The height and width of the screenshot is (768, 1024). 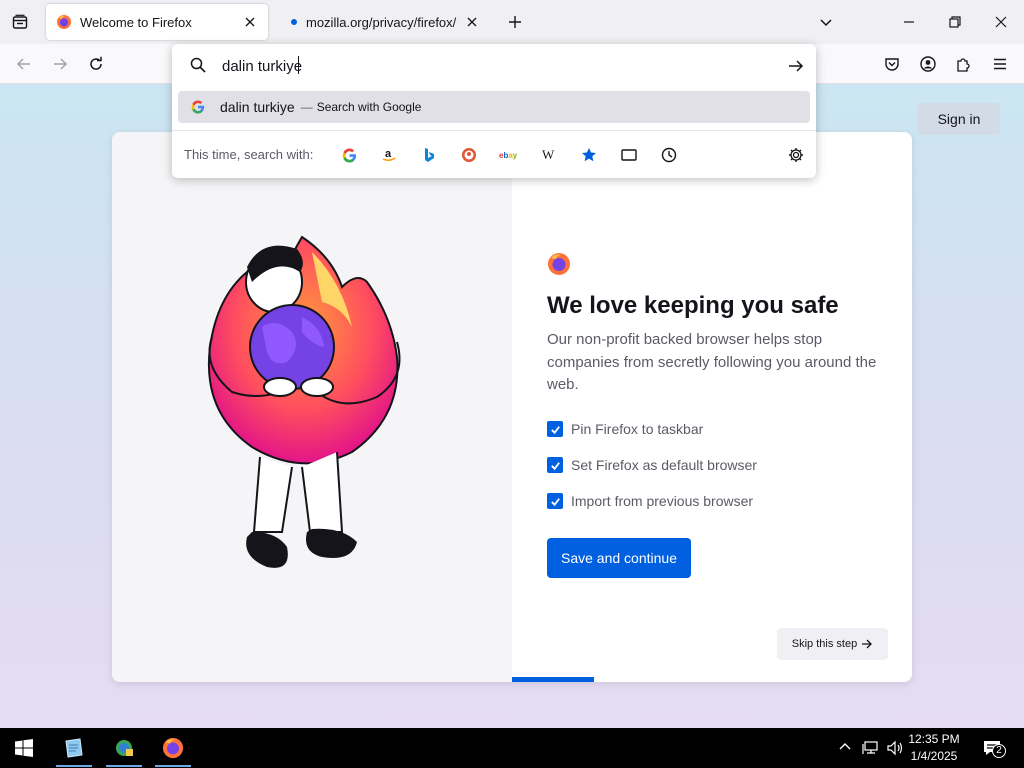 I want to click on pocket-button, so click(x=892, y=64).